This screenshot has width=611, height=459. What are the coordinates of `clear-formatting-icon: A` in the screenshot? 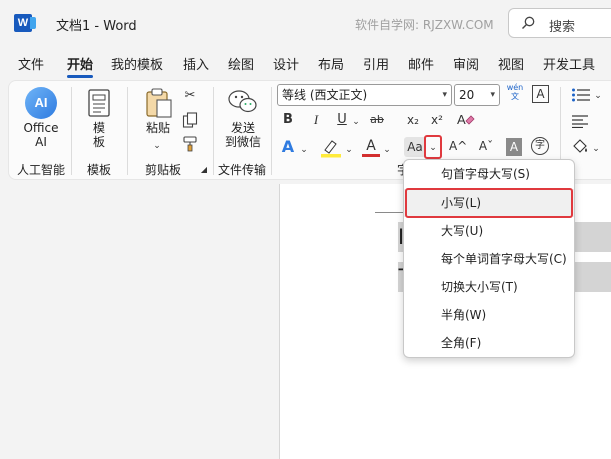 It's located at (465, 120).